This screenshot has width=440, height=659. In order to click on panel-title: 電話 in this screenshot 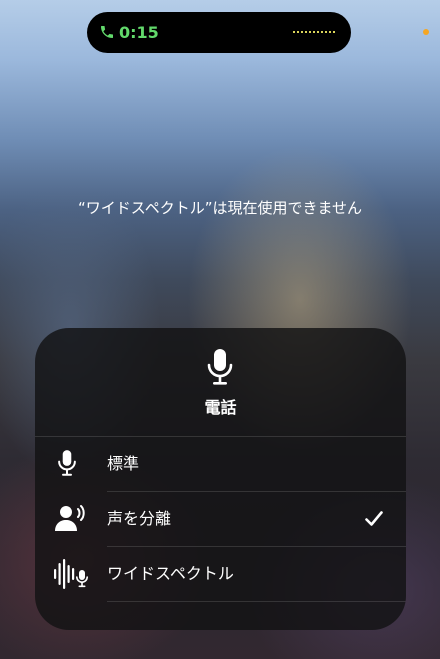, I will do `click(220, 407)`.